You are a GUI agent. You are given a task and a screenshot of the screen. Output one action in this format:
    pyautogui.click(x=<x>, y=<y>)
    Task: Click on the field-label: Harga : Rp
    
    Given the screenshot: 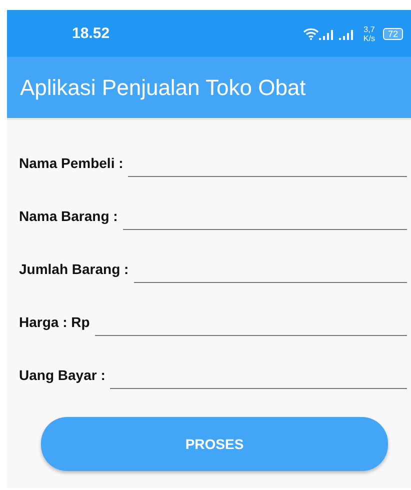 What is the action you would take?
    pyautogui.click(x=54, y=323)
    